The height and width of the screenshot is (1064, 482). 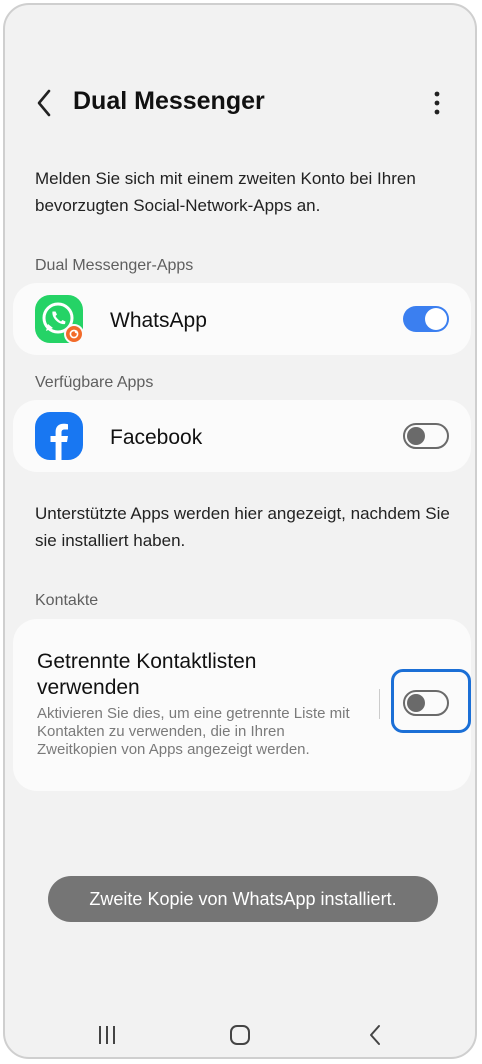 I want to click on home-button, so click(x=240, y=1035).